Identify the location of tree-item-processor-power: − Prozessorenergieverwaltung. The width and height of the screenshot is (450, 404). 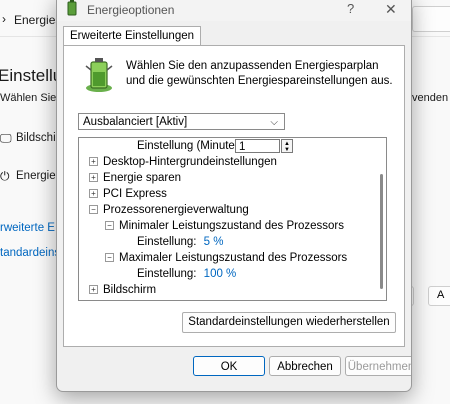
(169, 210).